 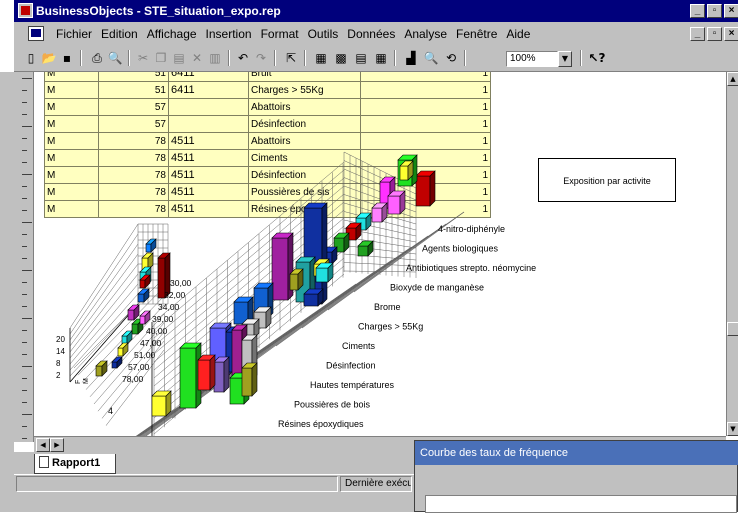 What do you see at coordinates (411, 58) in the screenshot?
I see `chart-icon: ▟` at bounding box center [411, 58].